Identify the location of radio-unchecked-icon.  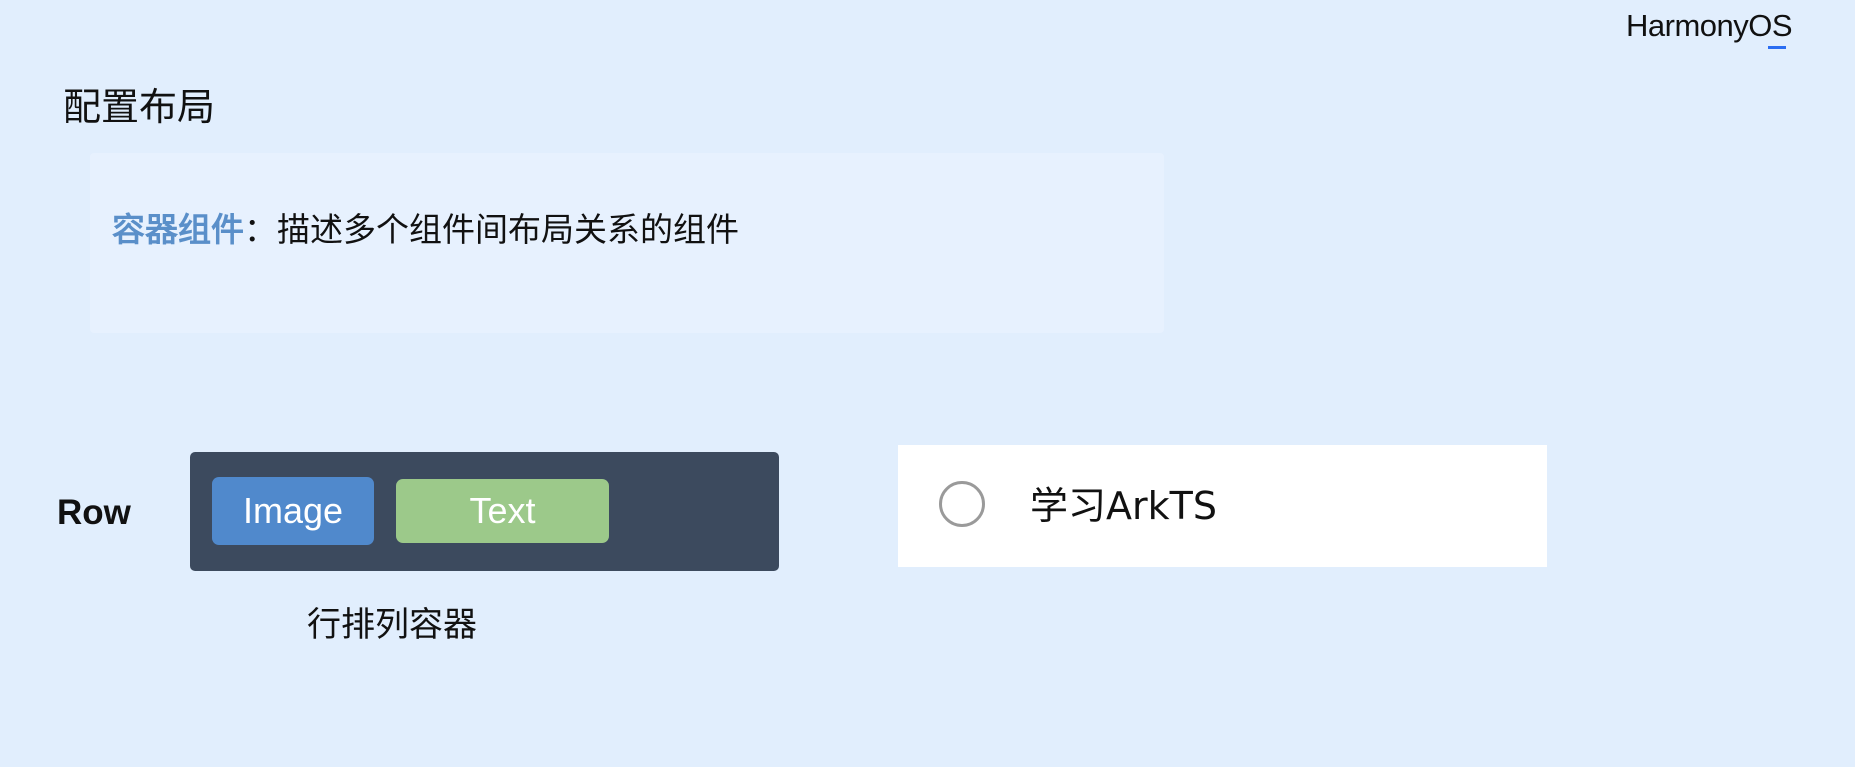
(962, 504).